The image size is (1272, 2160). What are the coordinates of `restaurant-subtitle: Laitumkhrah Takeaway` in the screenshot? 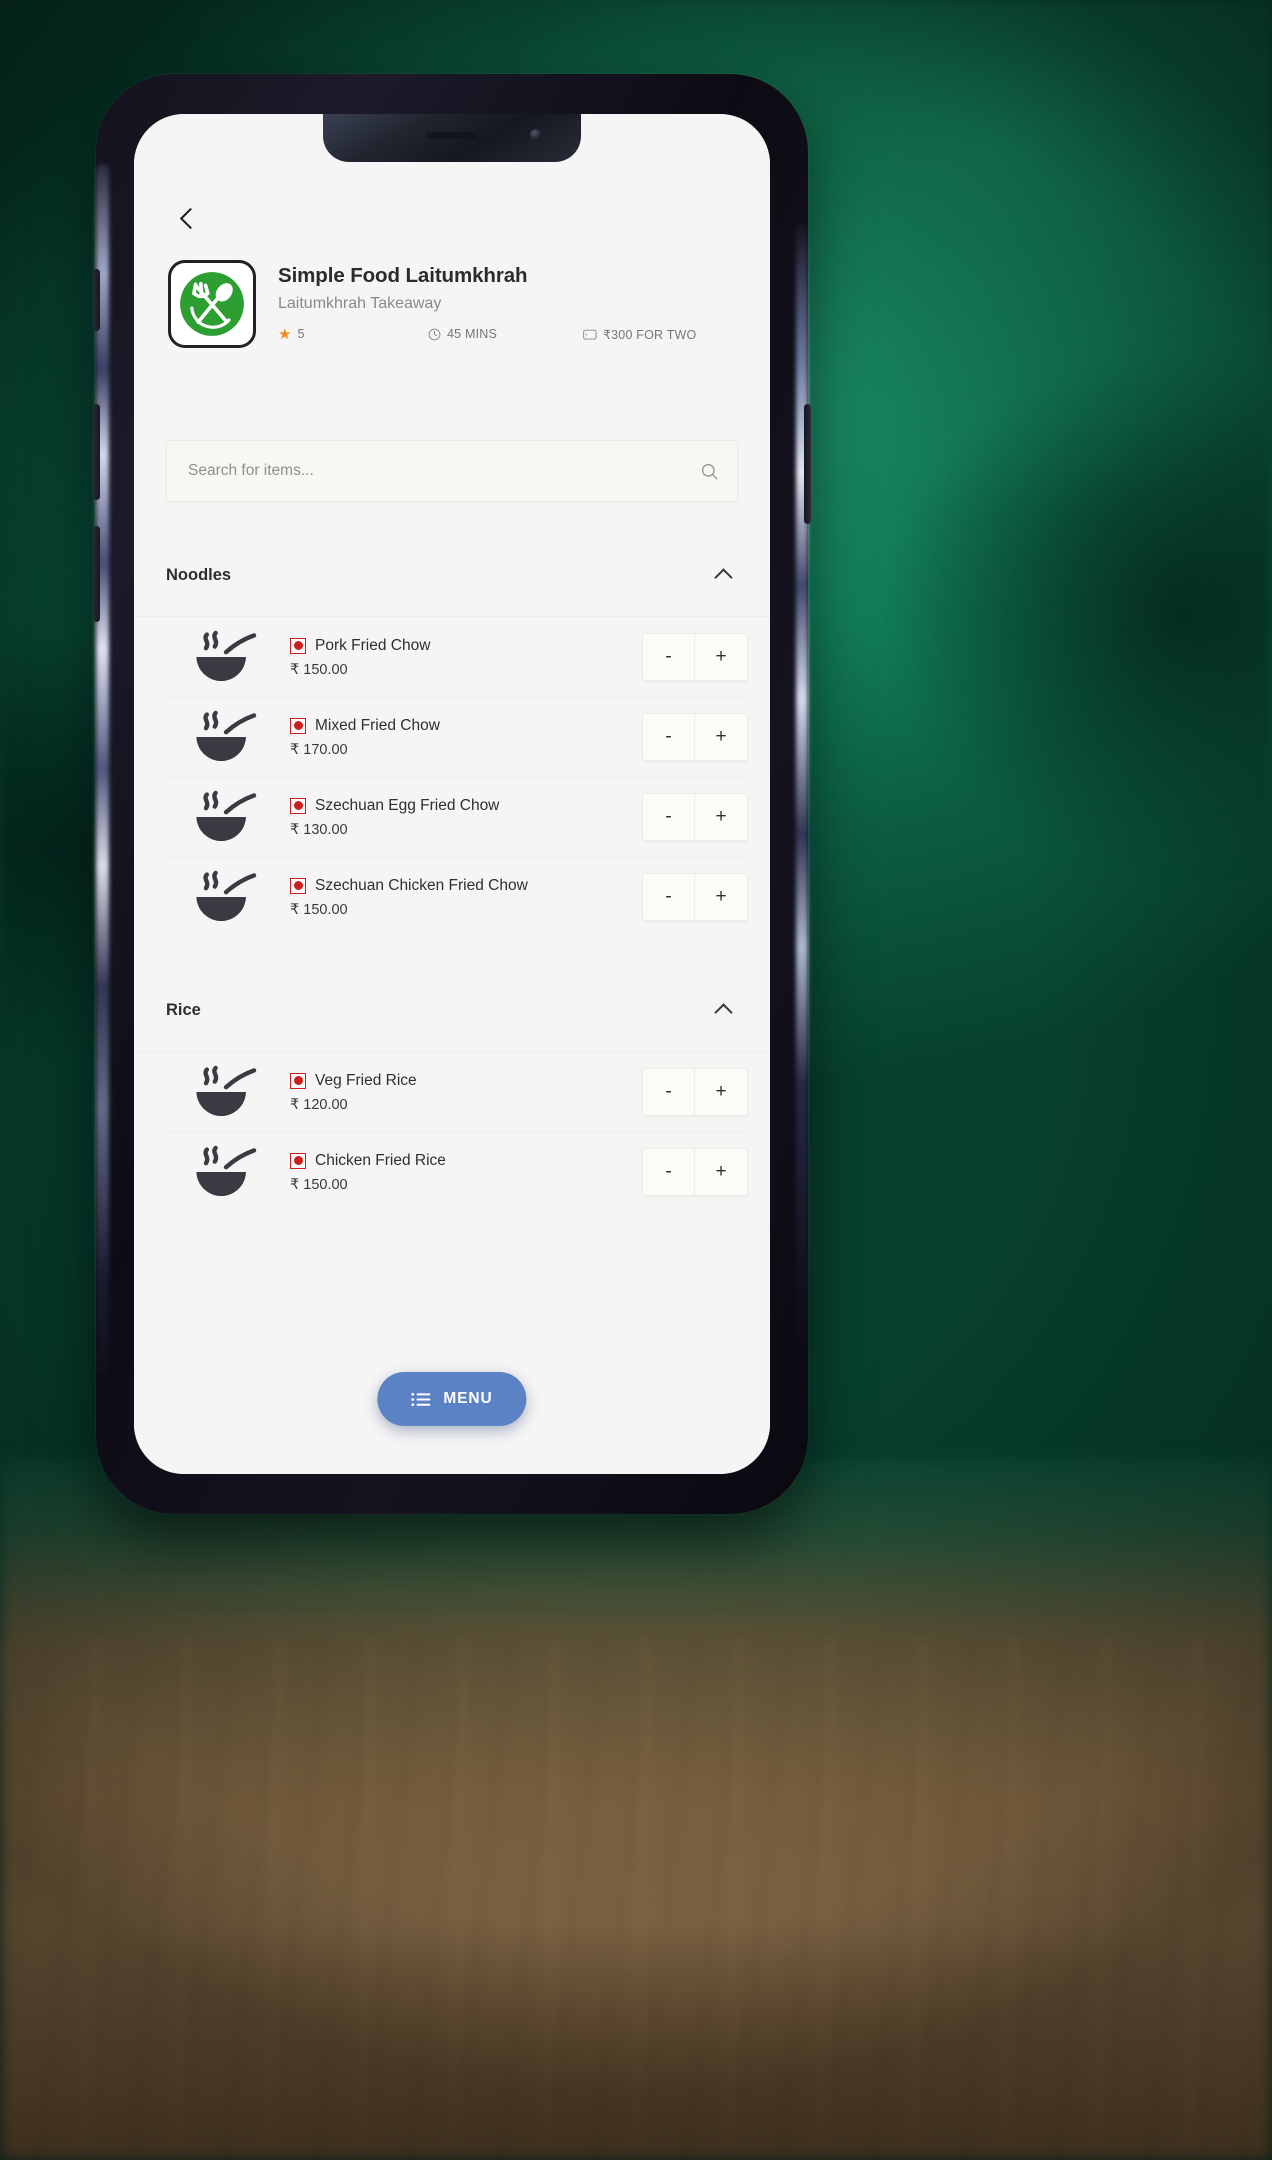 It's located at (360, 303).